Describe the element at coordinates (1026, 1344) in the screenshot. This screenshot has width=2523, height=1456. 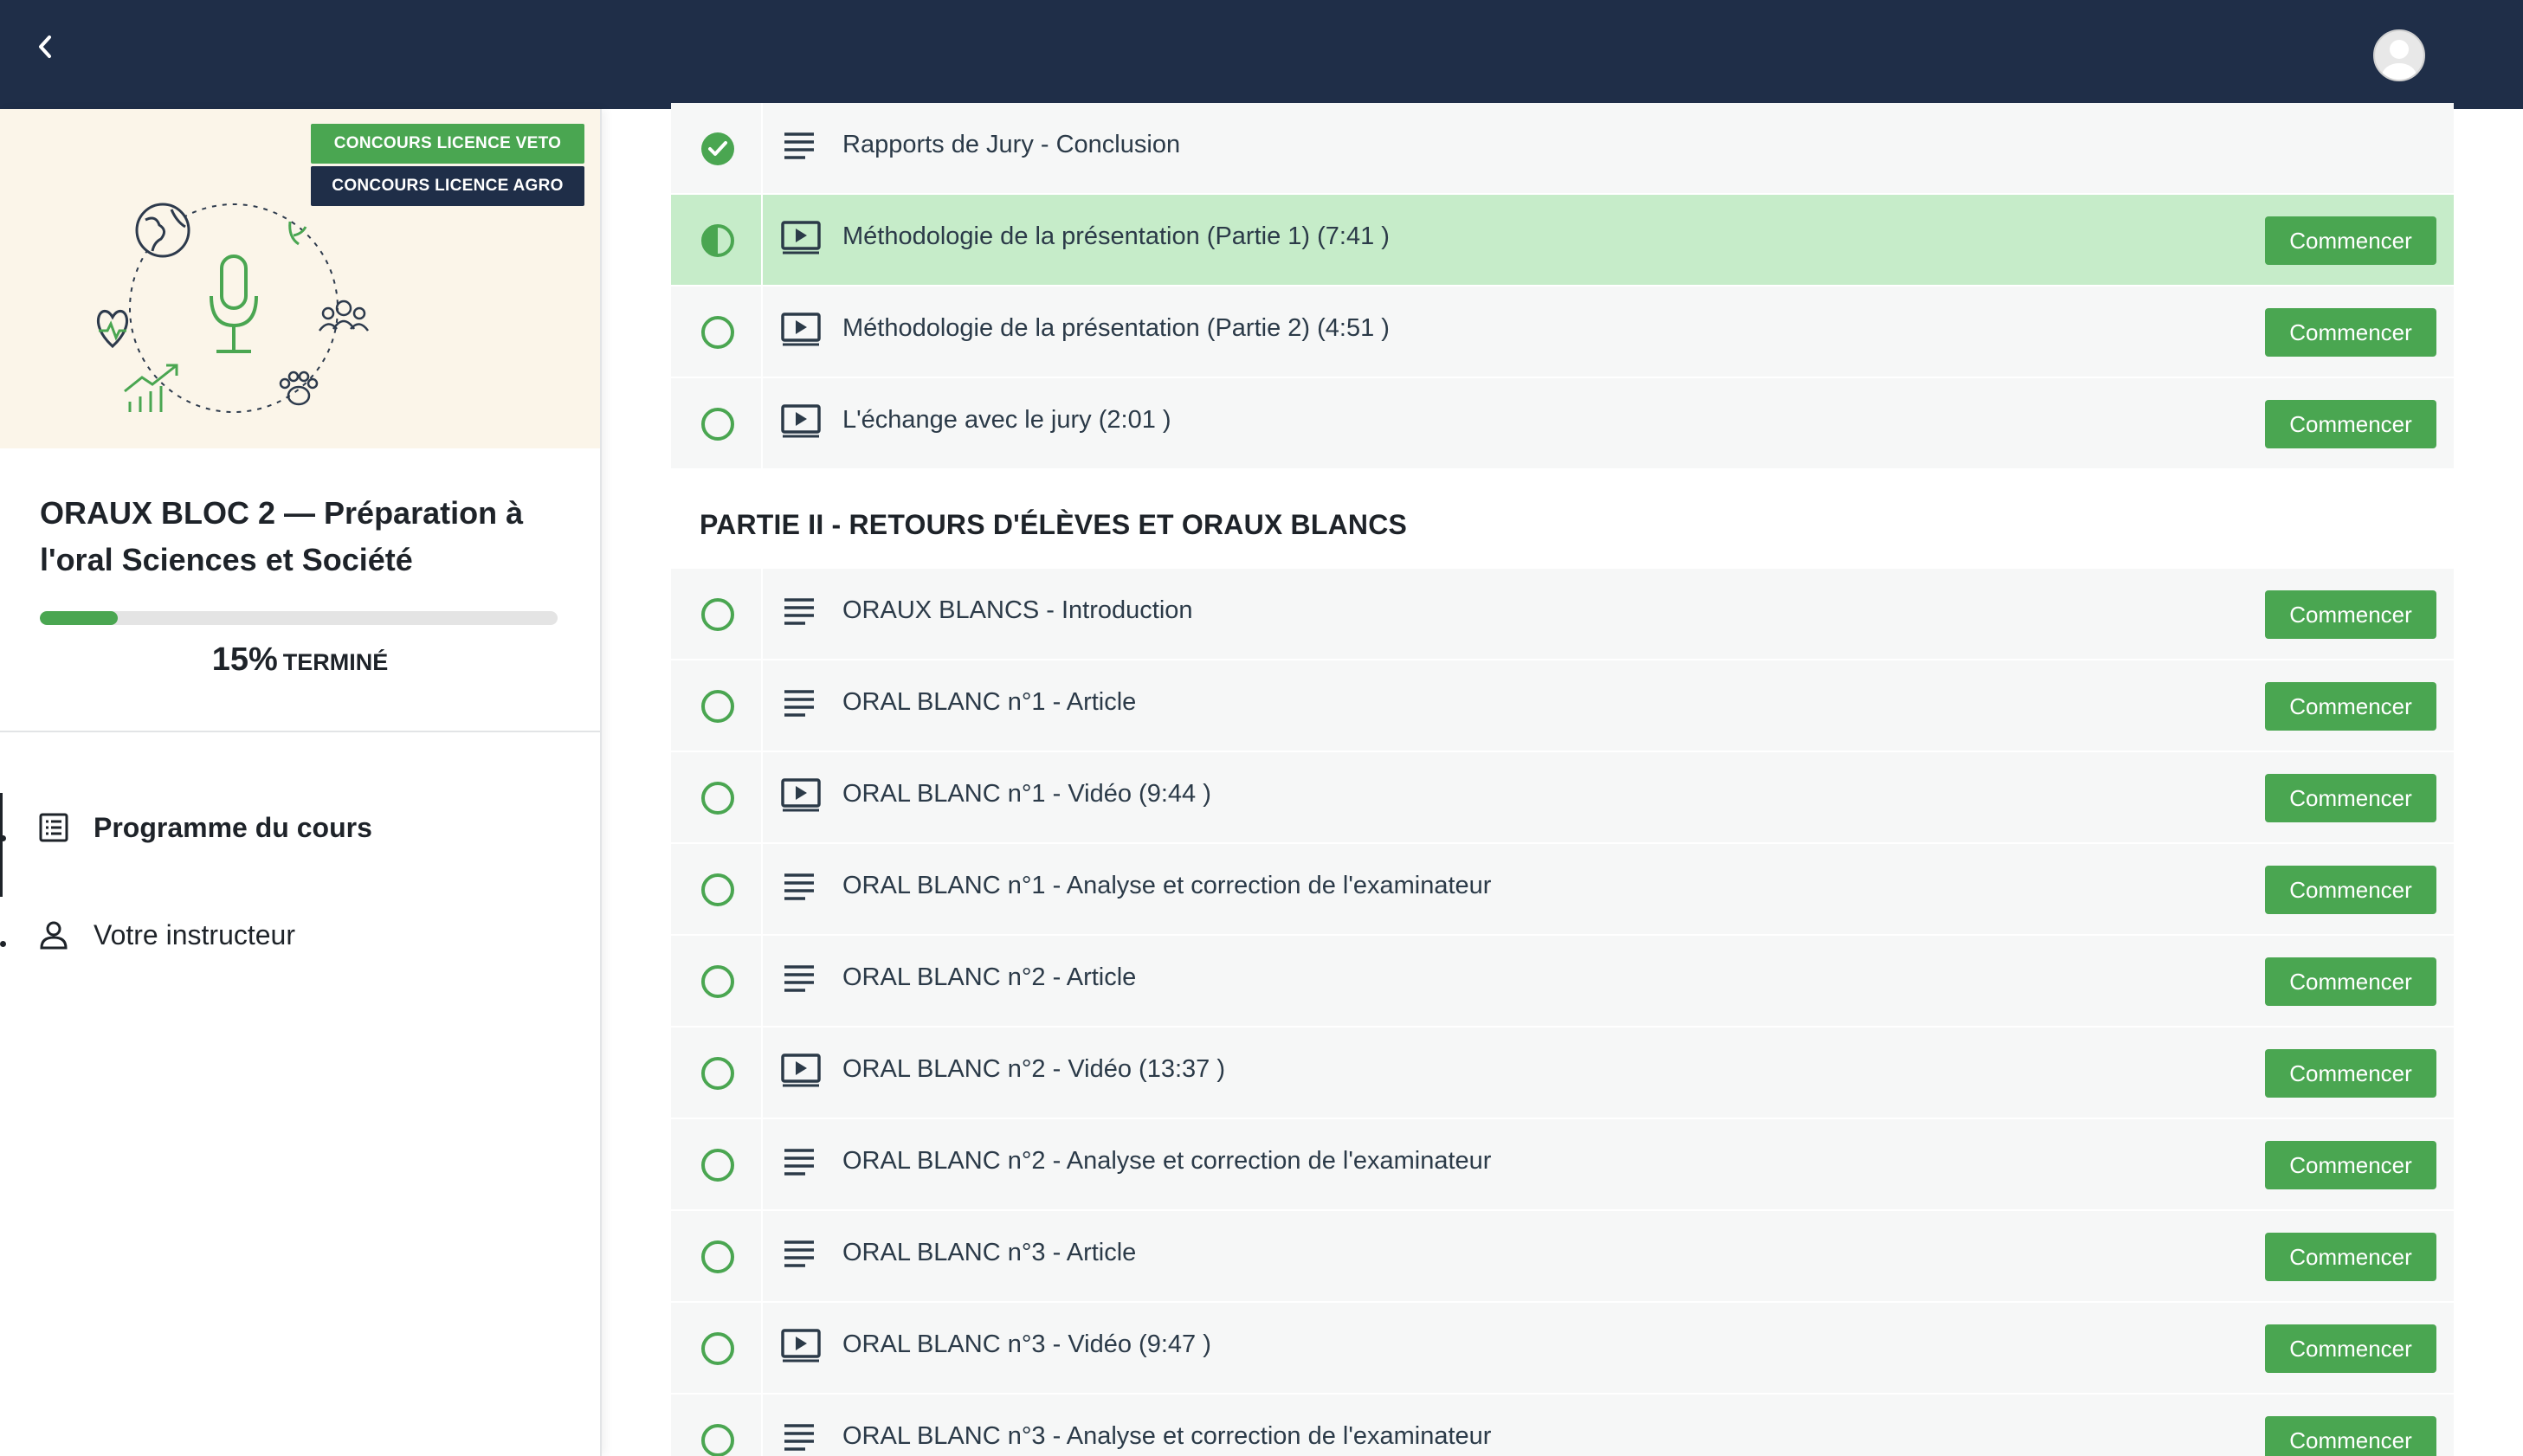
I see `lesson-title: ORAL BLANC n°3 - Vidéo (9:47 )` at that location.